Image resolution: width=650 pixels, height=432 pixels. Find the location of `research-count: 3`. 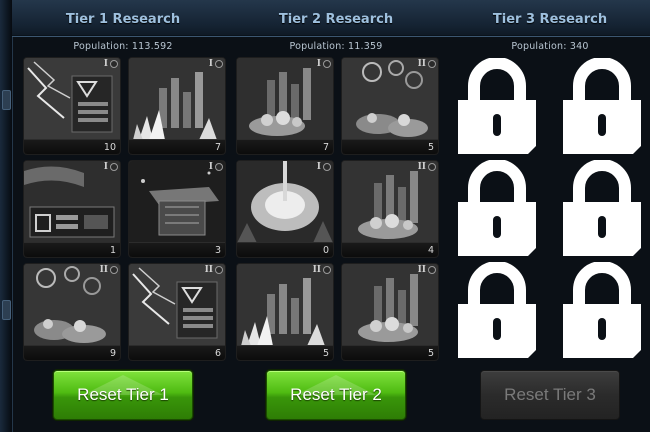

research-count: 3 is located at coordinates (217, 250).